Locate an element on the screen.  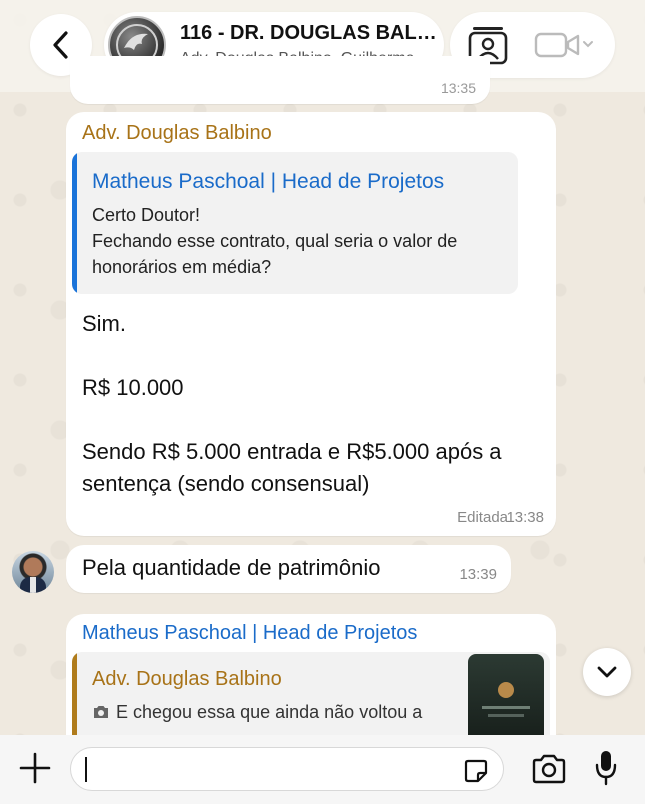
edited-label: Editada is located at coordinates (482, 517).